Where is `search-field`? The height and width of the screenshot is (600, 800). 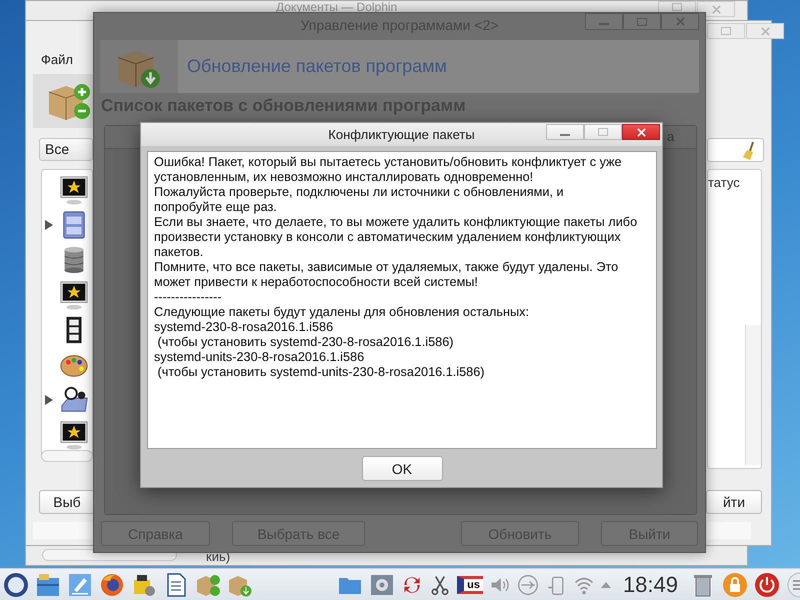 search-field is located at coordinates (735, 150).